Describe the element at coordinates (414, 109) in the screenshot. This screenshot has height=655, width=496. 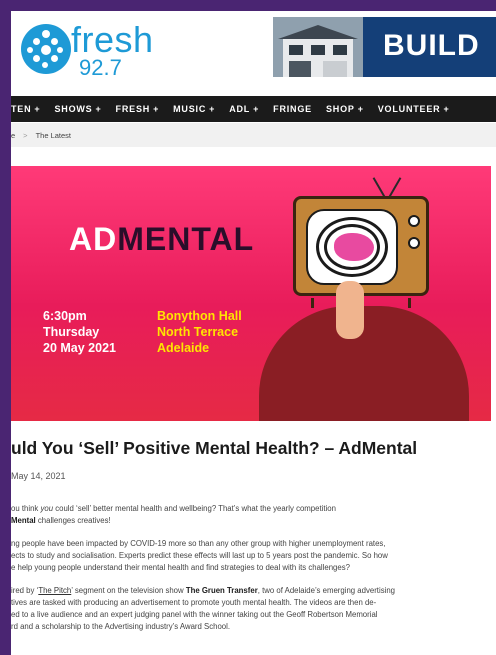
I see `nav-item-volunteer: VOLUNTEER +` at that location.